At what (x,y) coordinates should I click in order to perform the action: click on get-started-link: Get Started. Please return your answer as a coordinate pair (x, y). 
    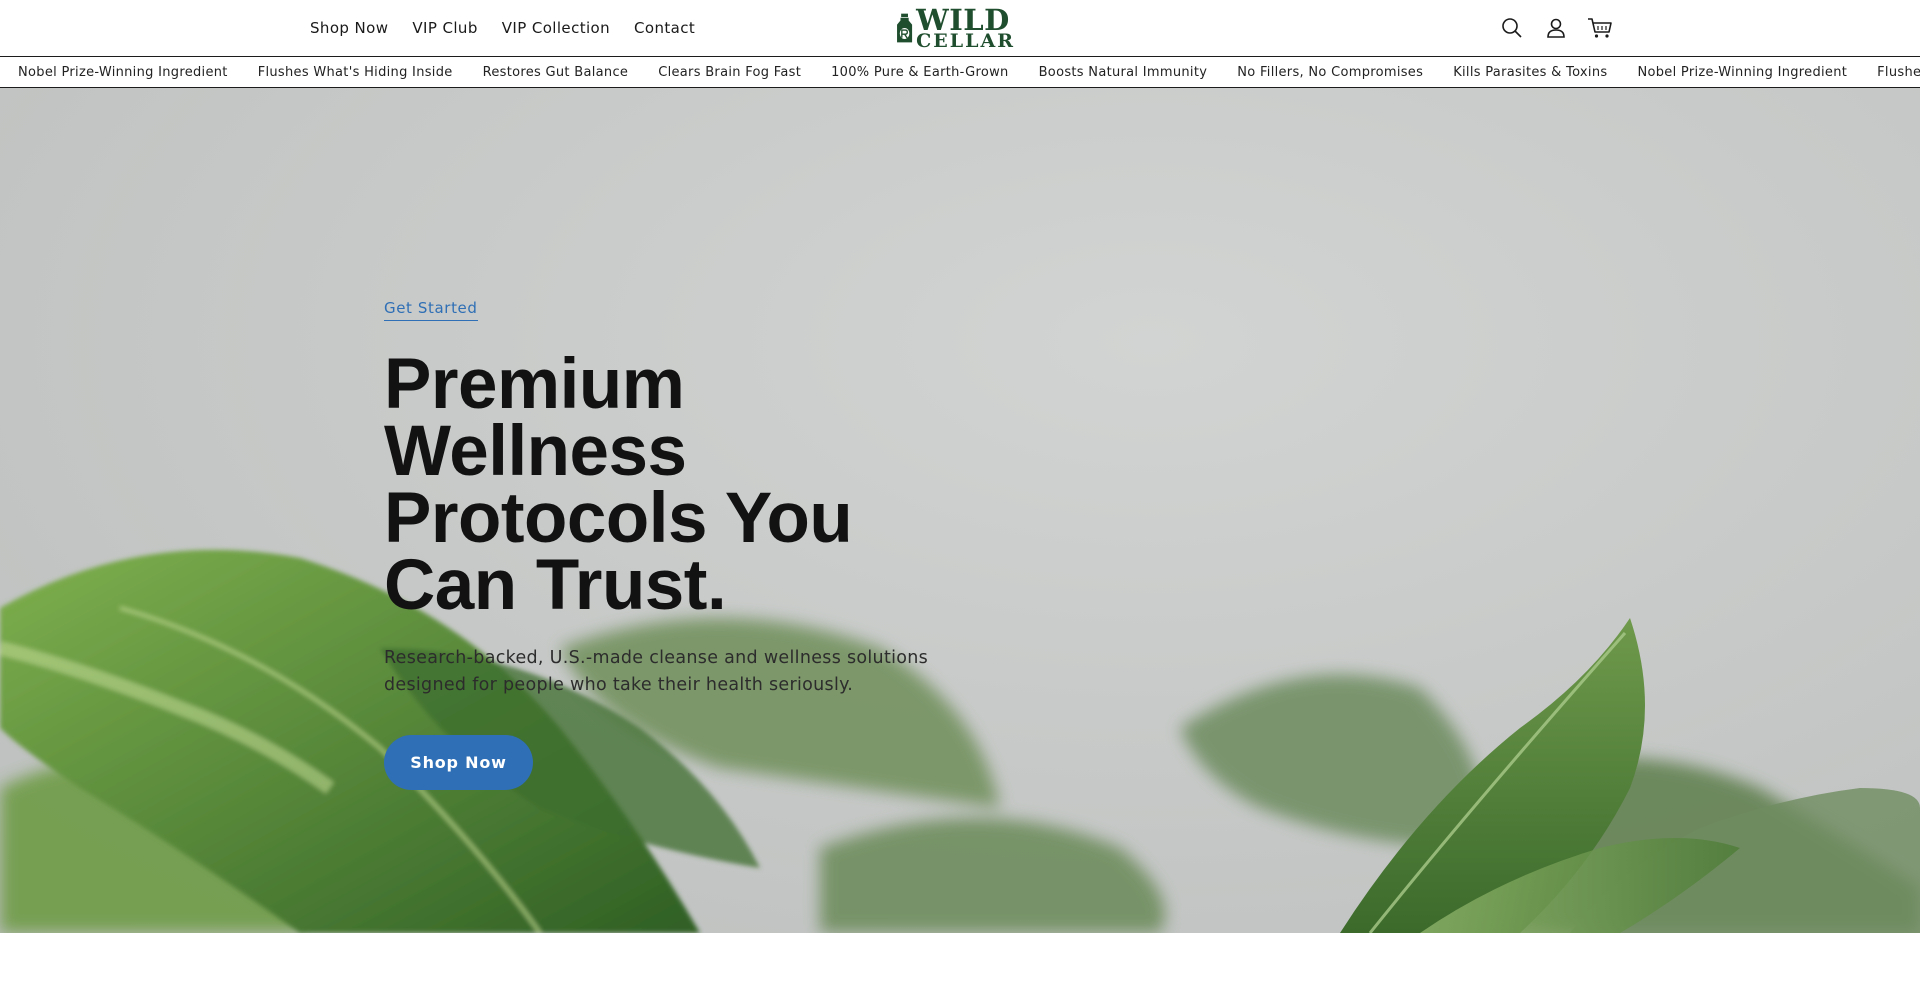
    Looking at the image, I should click on (431, 310).